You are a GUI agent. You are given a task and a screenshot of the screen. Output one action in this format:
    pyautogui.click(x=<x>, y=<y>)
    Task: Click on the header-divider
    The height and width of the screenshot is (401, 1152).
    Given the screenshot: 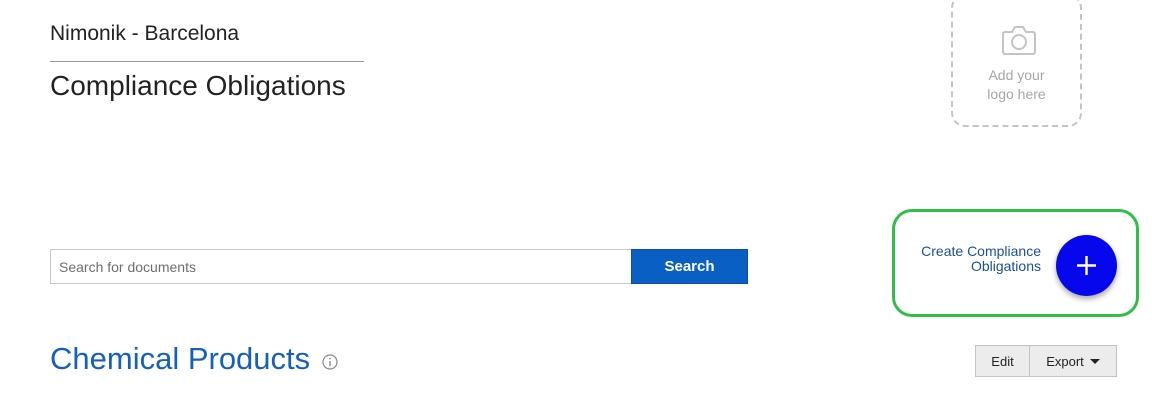 What is the action you would take?
    pyautogui.click(x=207, y=61)
    